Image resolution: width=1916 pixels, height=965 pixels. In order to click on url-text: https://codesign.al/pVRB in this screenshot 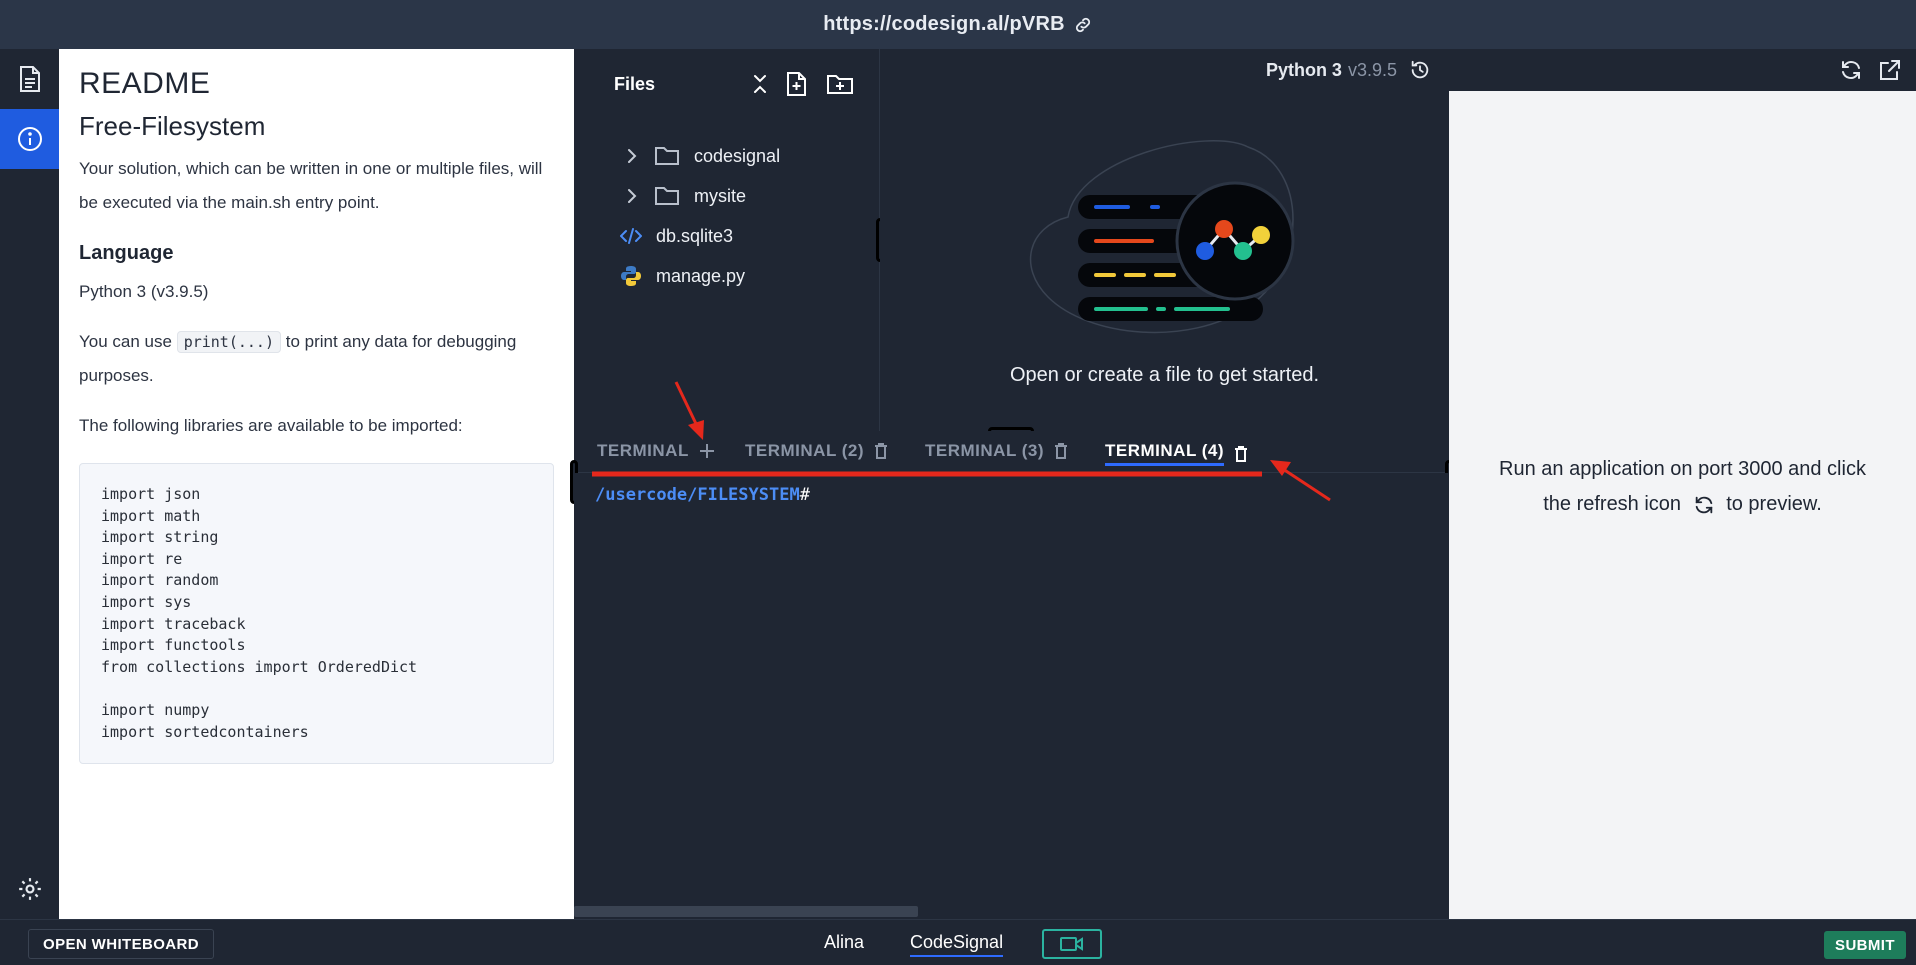, I will do `click(943, 24)`.